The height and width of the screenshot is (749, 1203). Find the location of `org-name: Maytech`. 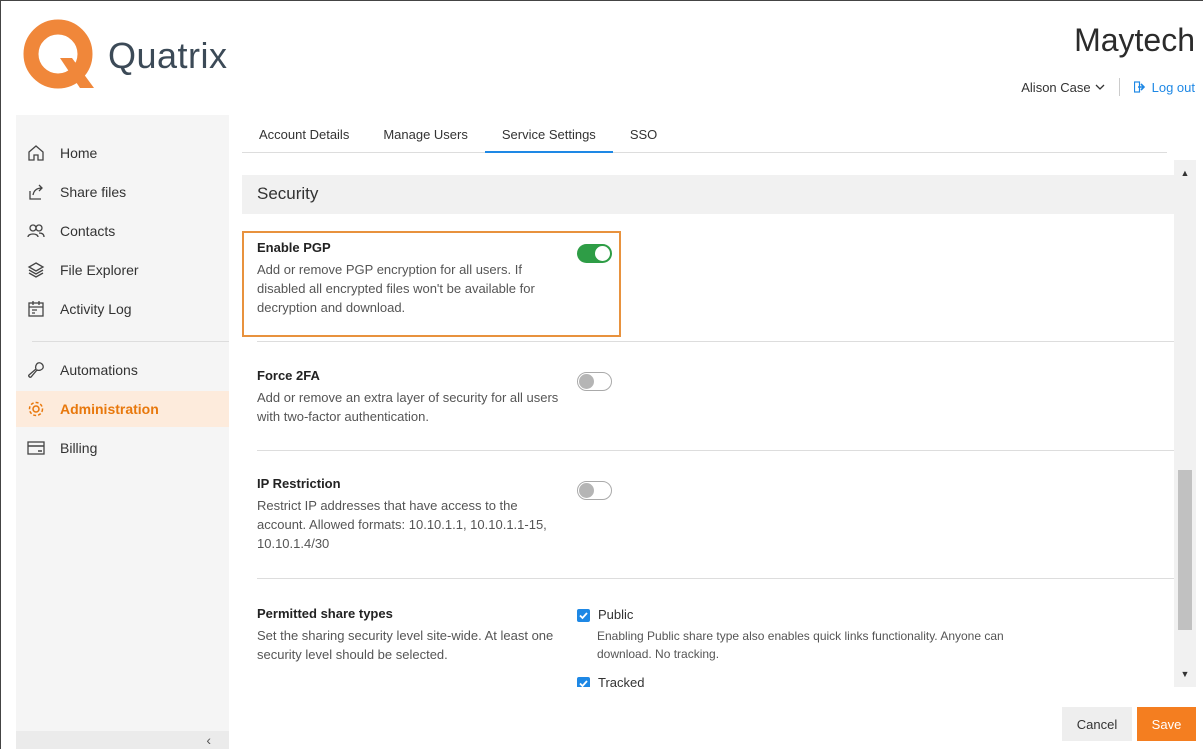

org-name: Maytech is located at coordinates (1134, 40).